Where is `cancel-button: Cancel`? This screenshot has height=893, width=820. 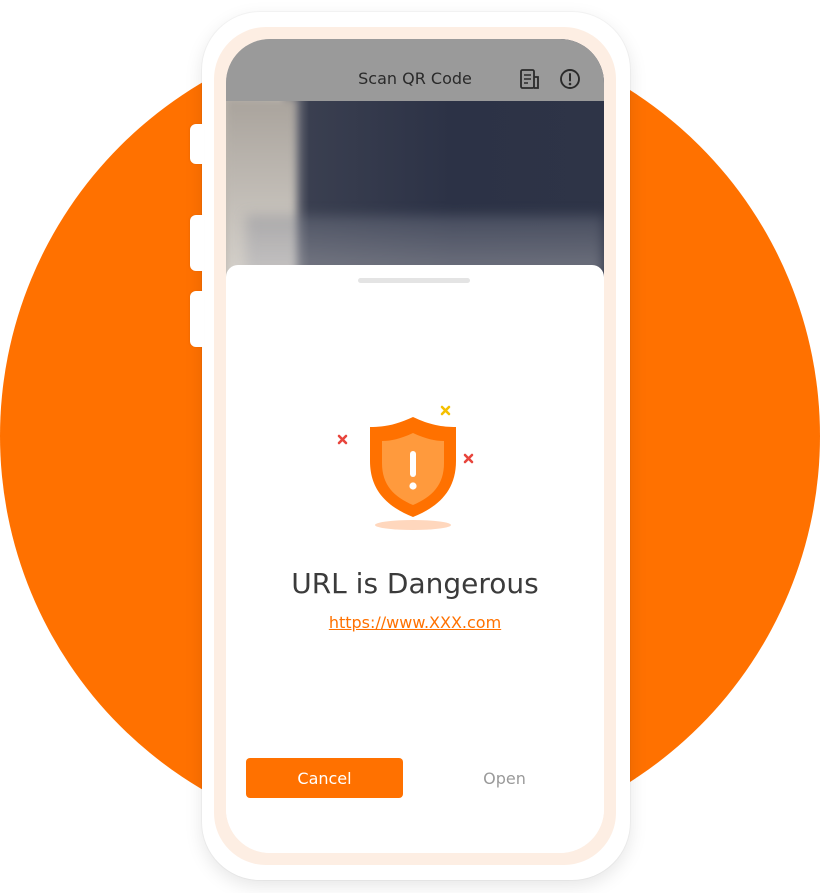
cancel-button: Cancel is located at coordinates (324, 778).